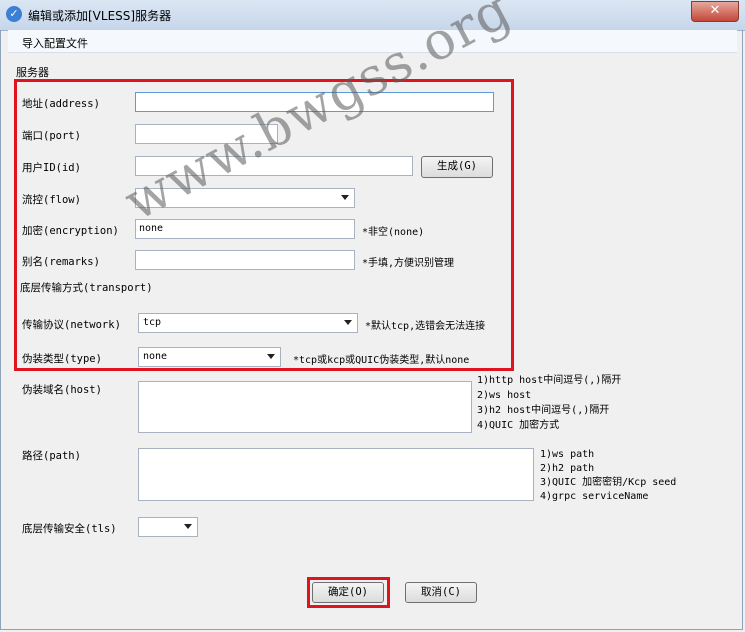  Describe the element at coordinates (168, 527) in the screenshot. I see `tls-select` at that location.